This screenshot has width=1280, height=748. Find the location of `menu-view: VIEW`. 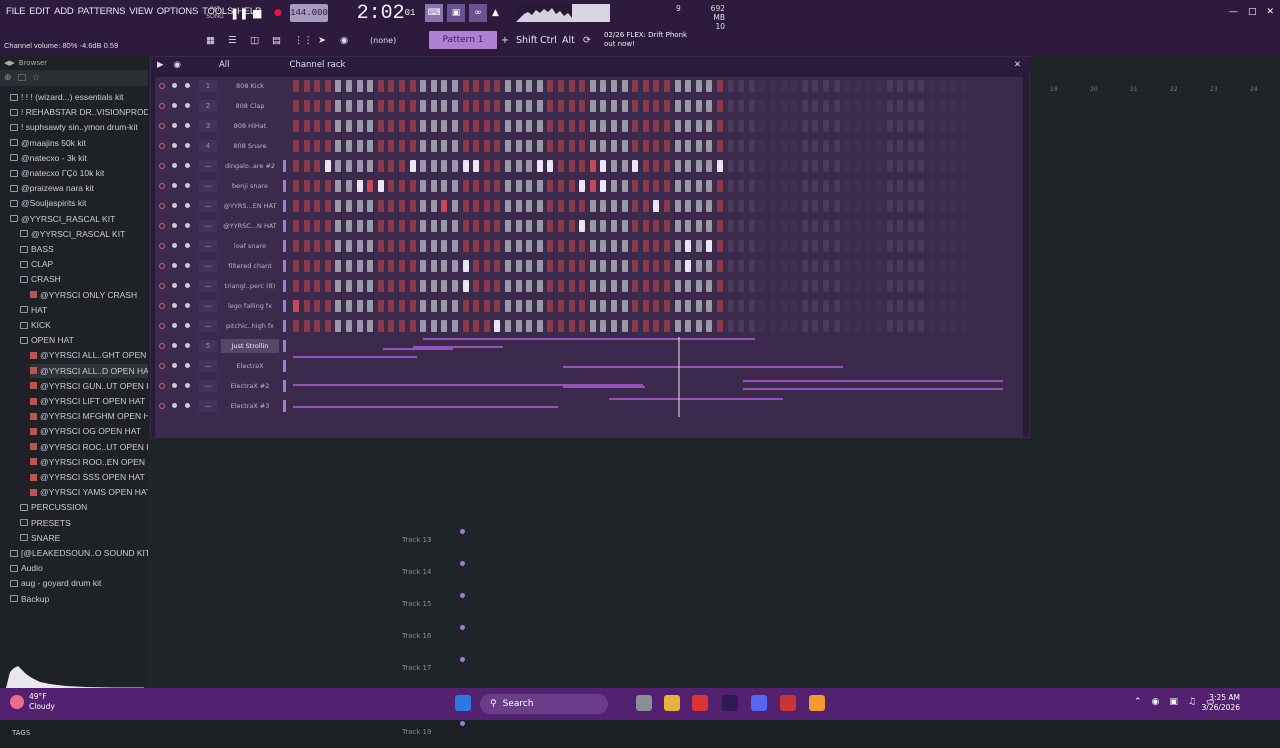

menu-view: VIEW is located at coordinates (140, 11).